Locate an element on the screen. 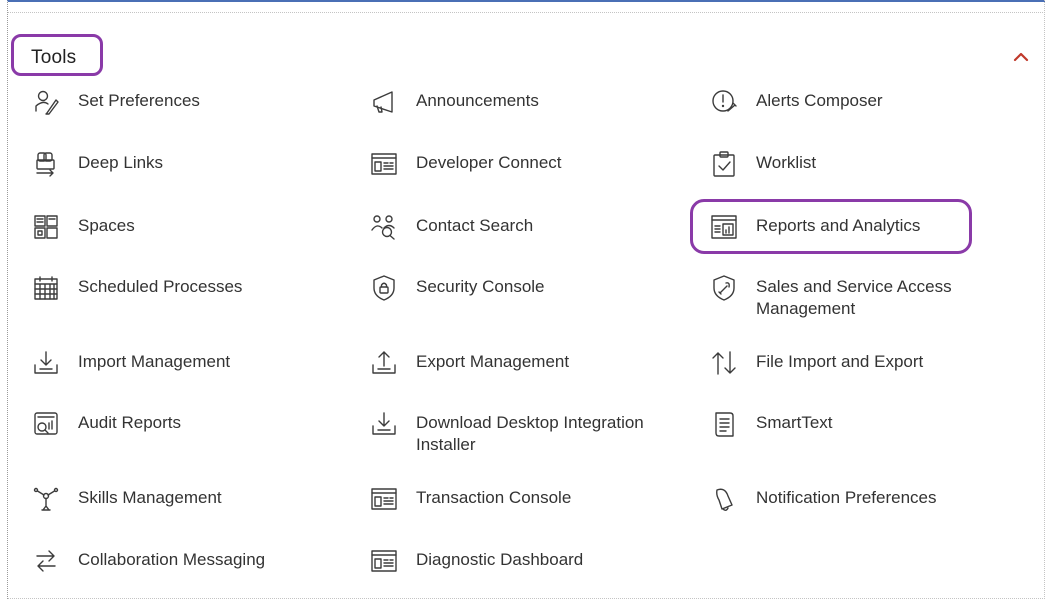  tool-contact-search: Contact Search is located at coordinates (523, 227).